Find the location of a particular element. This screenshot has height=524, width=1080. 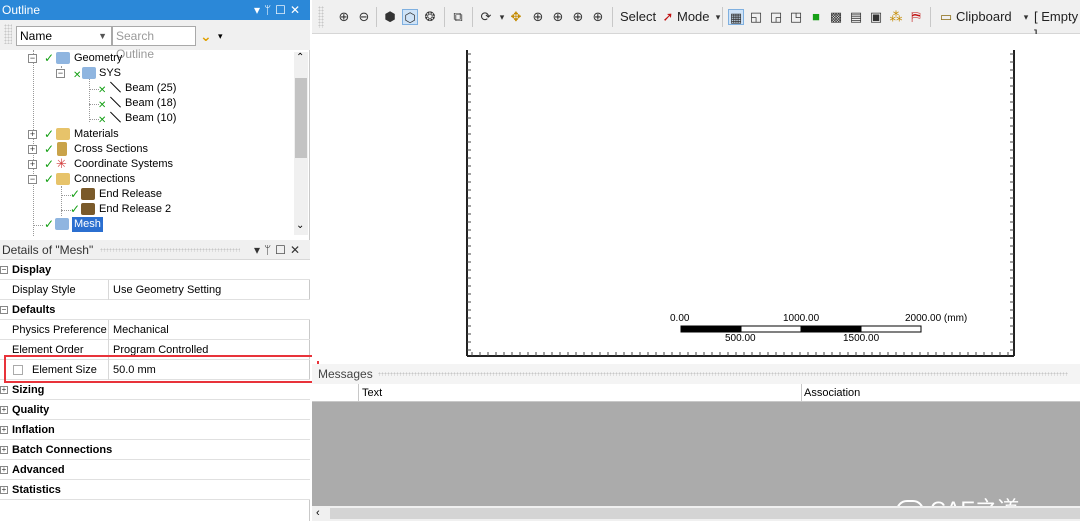

scale-label-0: 0.00 is located at coordinates (680, 318).